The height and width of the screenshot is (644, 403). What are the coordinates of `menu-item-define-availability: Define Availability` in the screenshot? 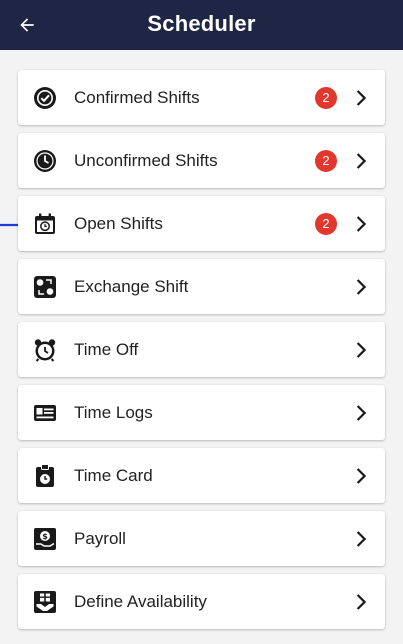 It's located at (201, 601).